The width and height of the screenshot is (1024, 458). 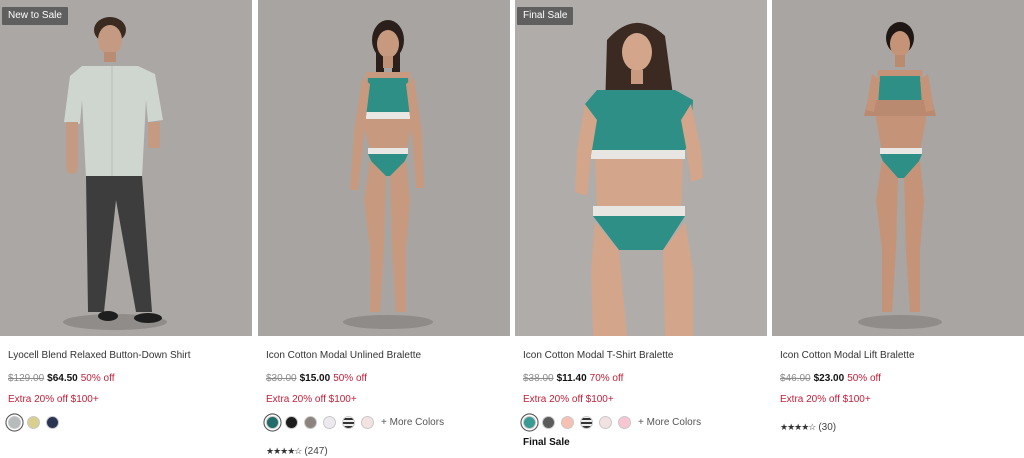 I want to click on product-title: Icon Cotton Modal Unlined Bralette, so click(x=343, y=355).